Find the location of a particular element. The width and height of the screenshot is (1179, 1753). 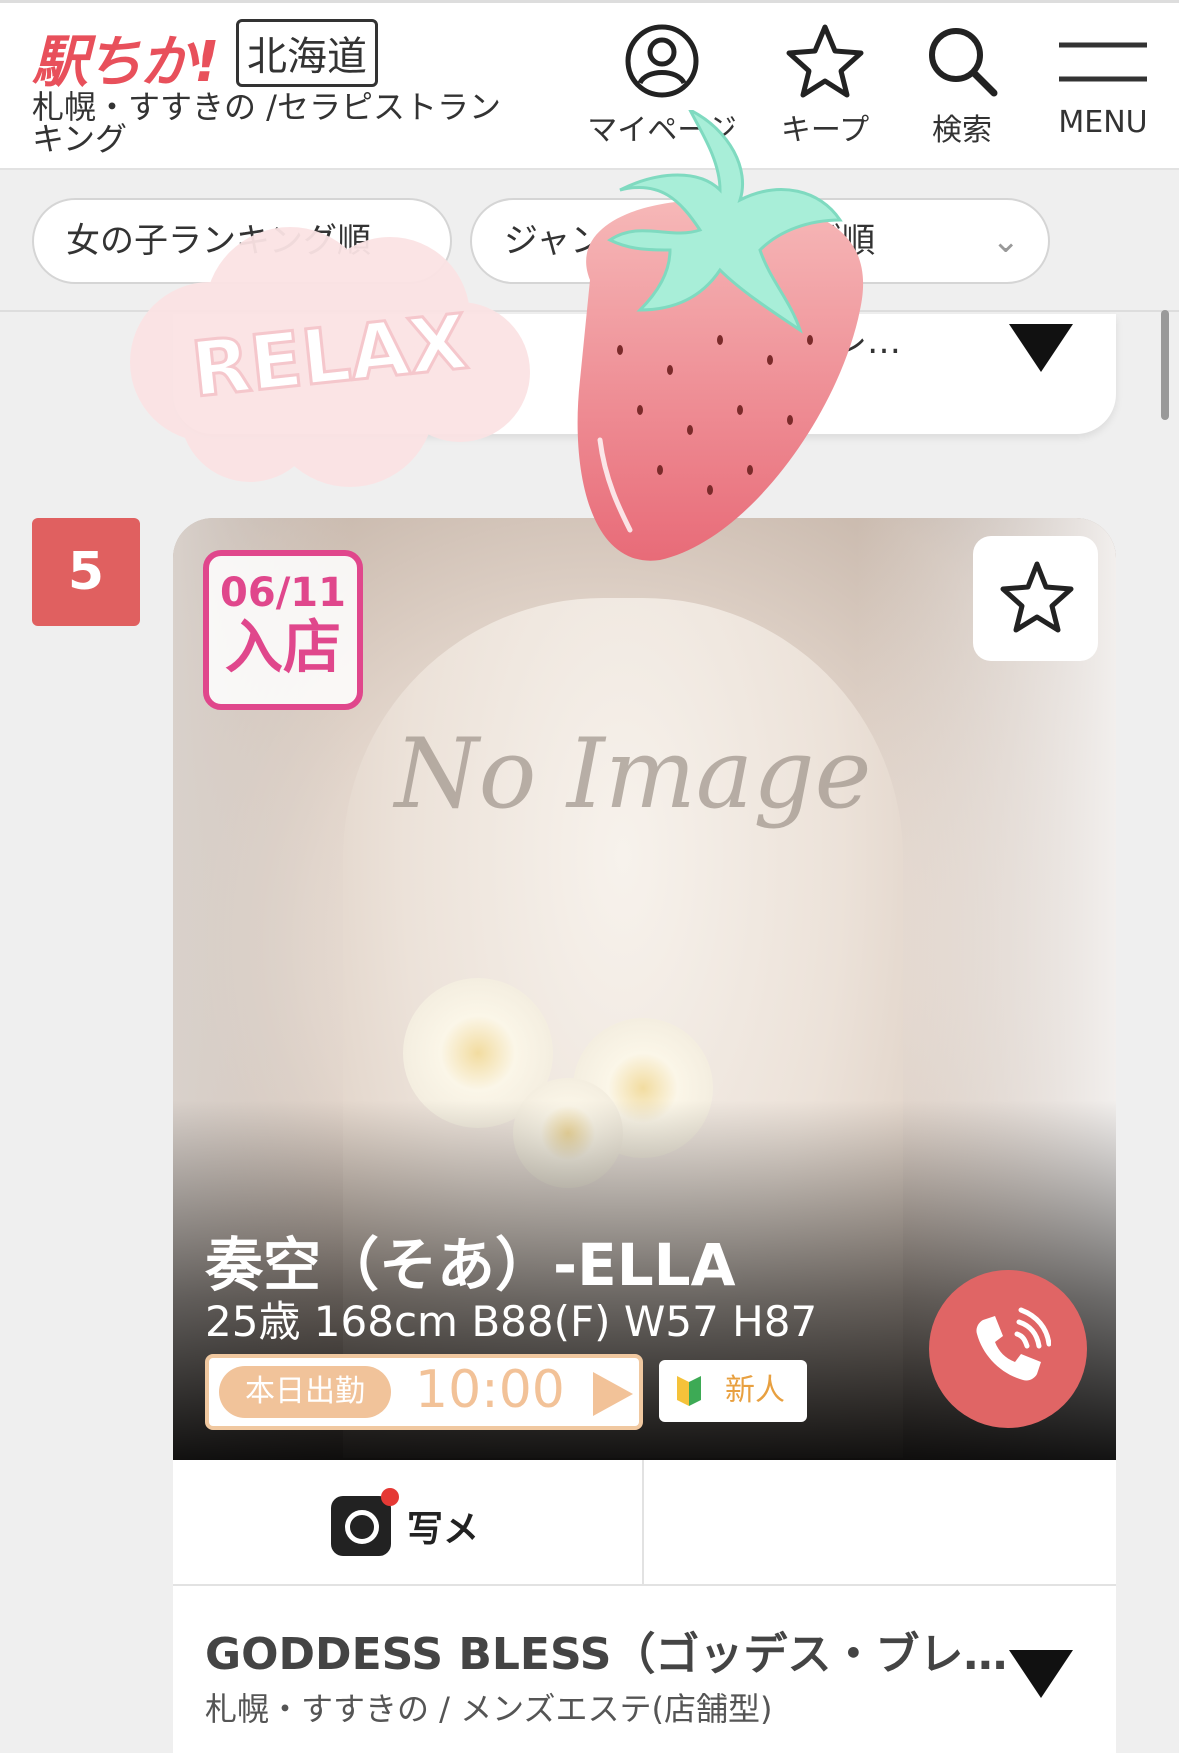

schedule-time: 10:00 is located at coordinates (490, 1390).